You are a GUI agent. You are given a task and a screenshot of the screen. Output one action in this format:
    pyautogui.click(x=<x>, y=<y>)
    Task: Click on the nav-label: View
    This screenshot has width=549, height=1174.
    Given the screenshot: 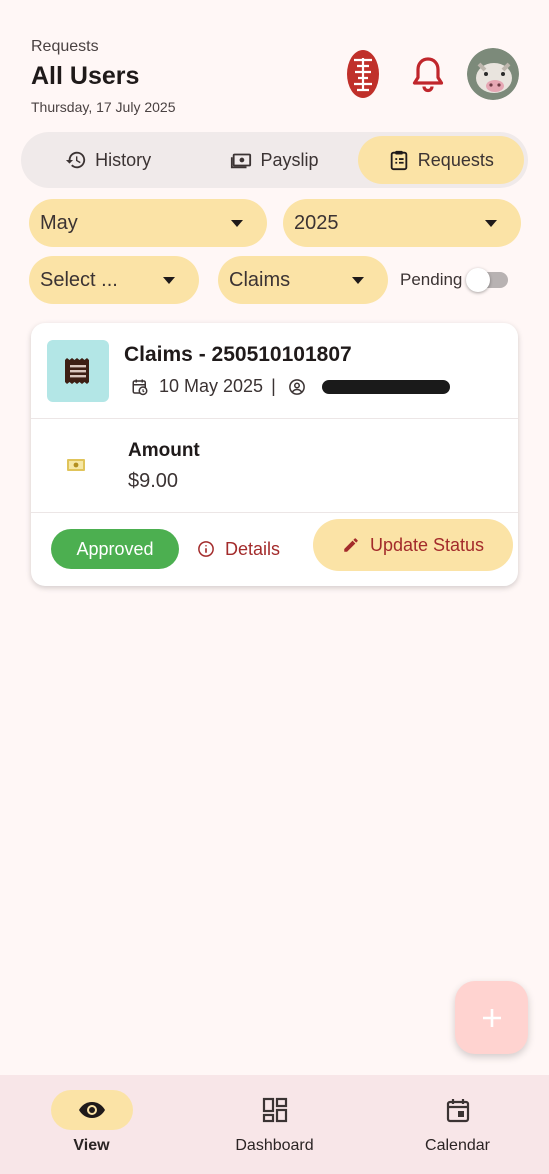 What is the action you would take?
    pyautogui.click(x=91, y=1145)
    